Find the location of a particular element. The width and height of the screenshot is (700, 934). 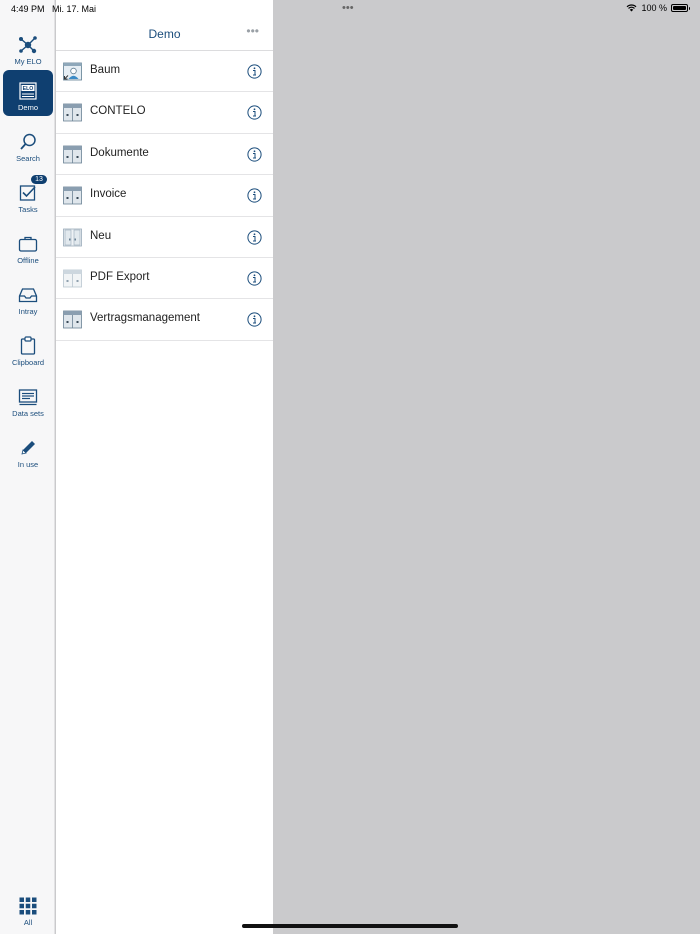

list-item-label: Invoice is located at coordinates (108, 194).